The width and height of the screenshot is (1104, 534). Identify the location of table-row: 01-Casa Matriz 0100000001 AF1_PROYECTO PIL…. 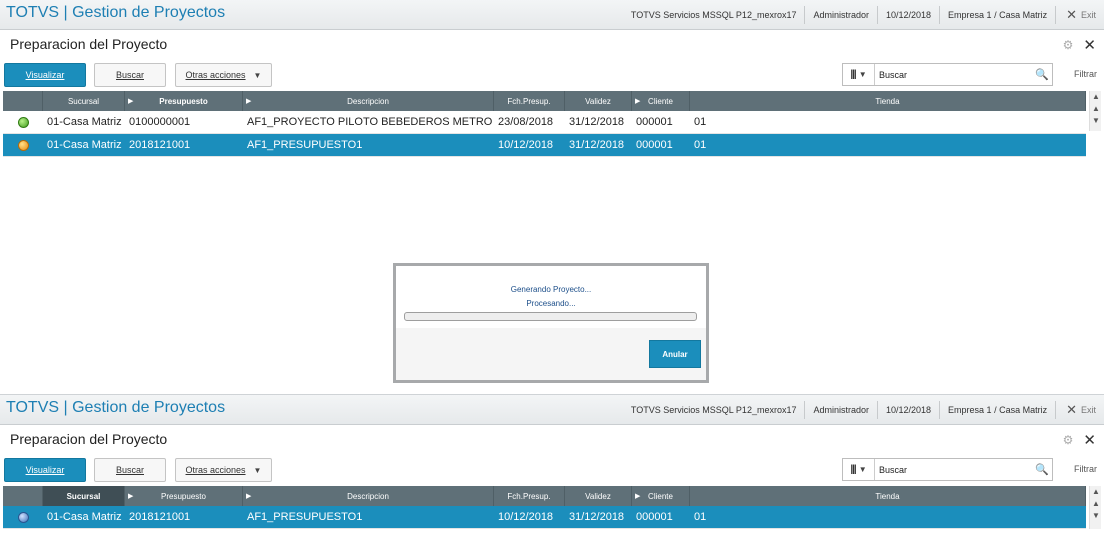
(544, 122).